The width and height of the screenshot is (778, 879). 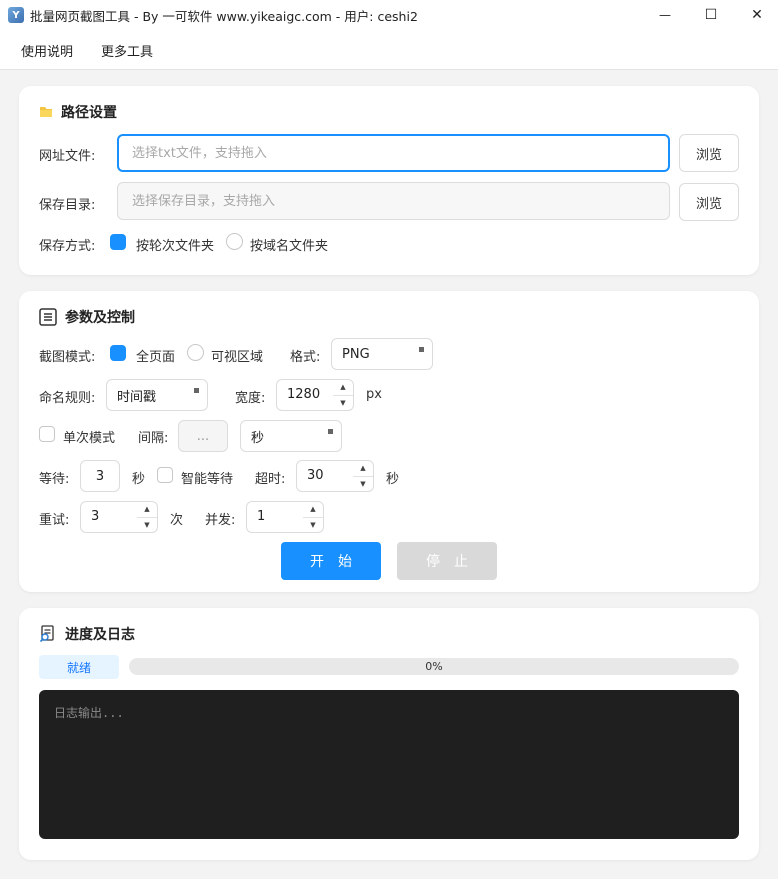 I want to click on retry-spinbox: 3 ▲ ▼, so click(x=119, y=517).